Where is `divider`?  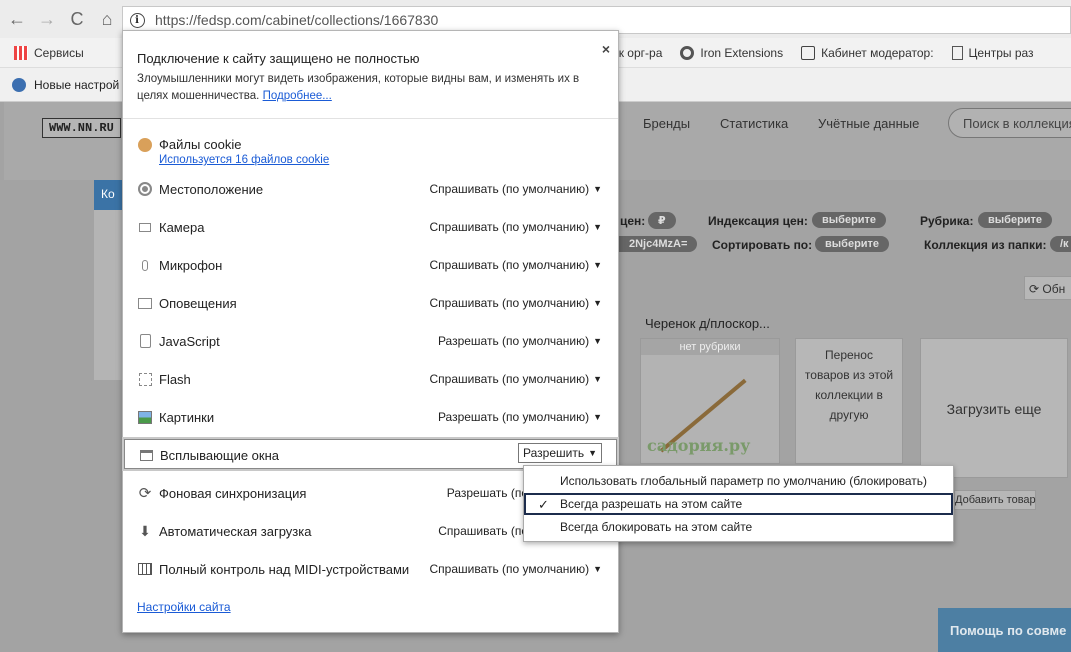
divider is located at coordinates (370, 118).